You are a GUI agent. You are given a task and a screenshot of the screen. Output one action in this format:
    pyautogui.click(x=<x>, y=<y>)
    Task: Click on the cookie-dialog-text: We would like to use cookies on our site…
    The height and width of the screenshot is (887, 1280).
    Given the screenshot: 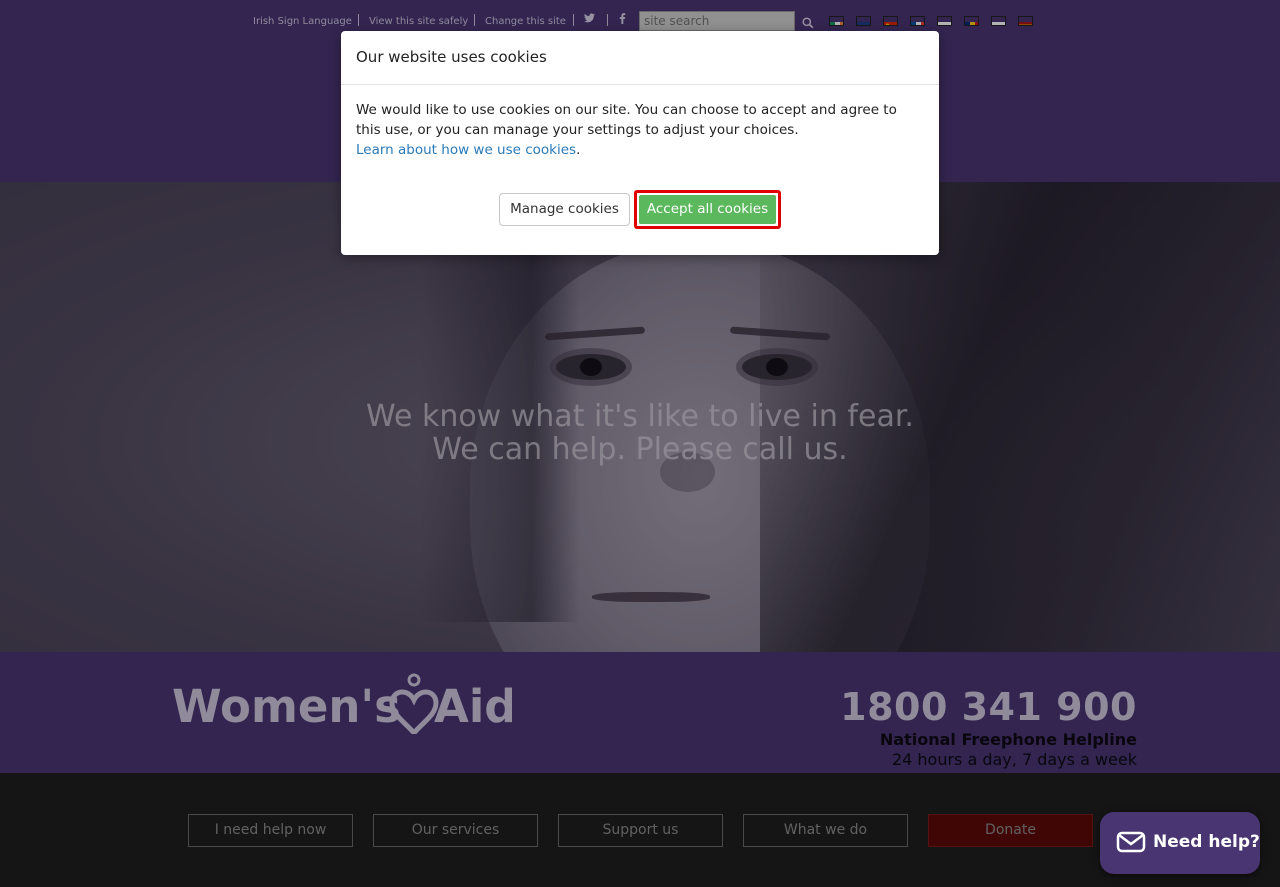 What is the action you would take?
    pyautogui.click(x=626, y=120)
    